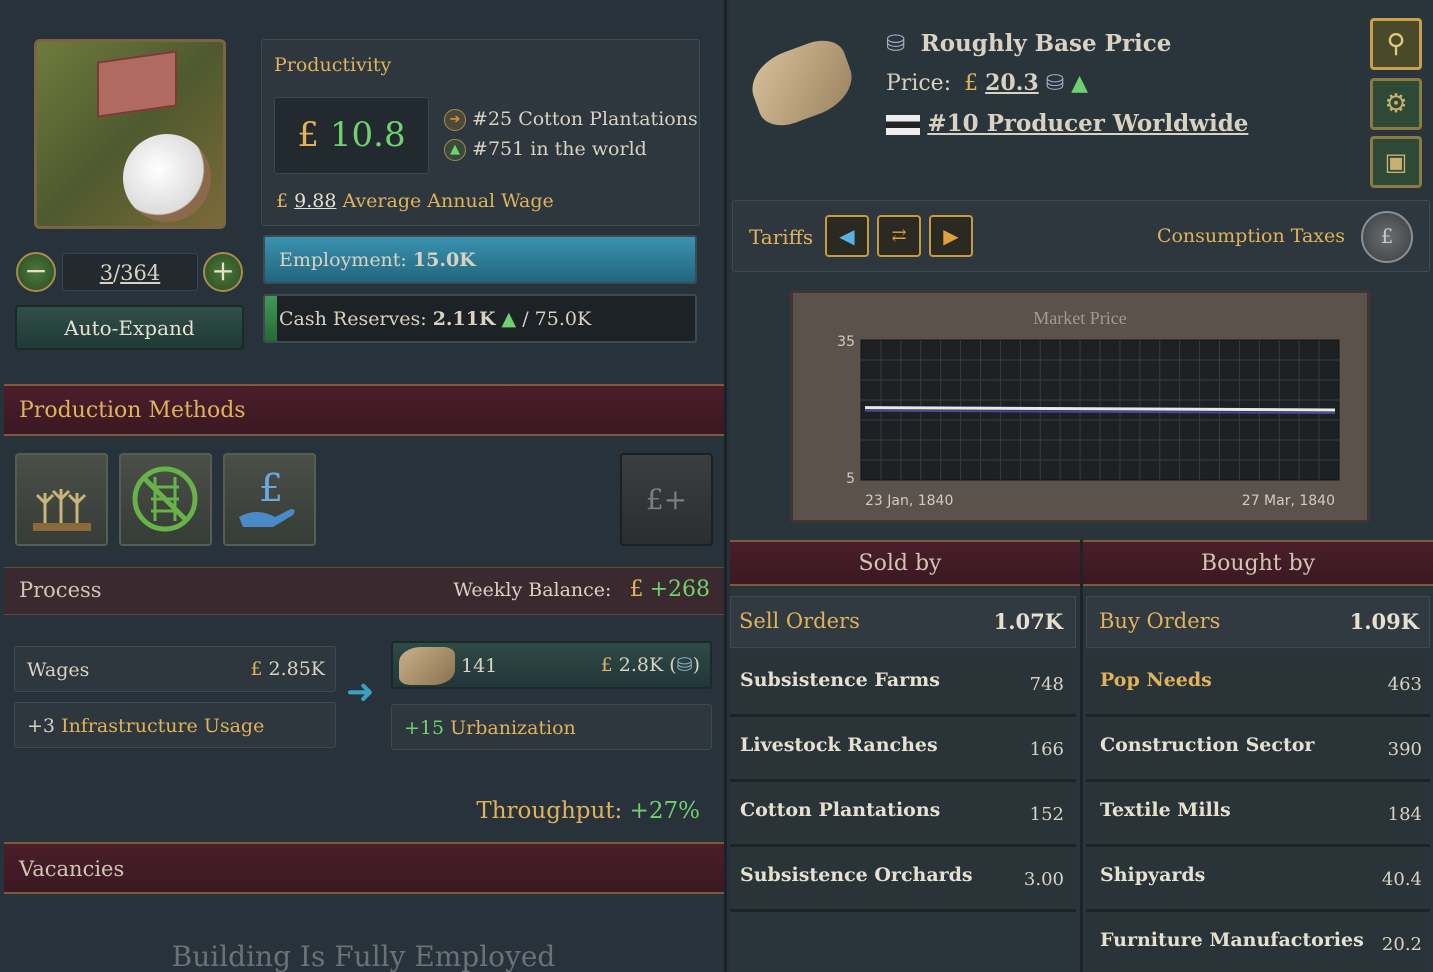 The width and height of the screenshot is (1433, 972). What do you see at coordinates (1160, 621) in the screenshot?
I see `buy-orders-label: Buy Orders` at bounding box center [1160, 621].